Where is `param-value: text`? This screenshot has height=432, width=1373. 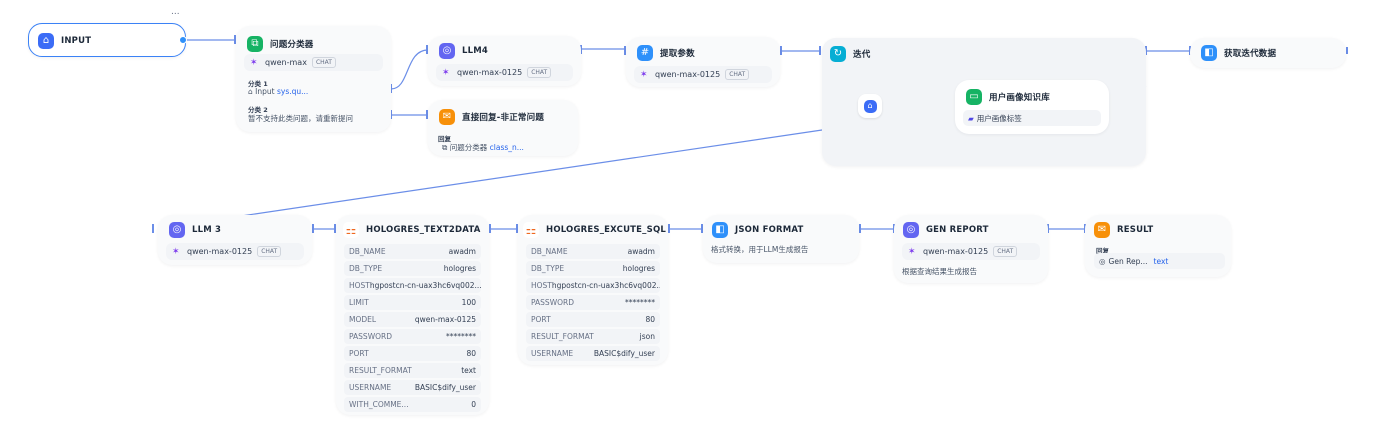 param-value: text is located at coordinates (468, 370).